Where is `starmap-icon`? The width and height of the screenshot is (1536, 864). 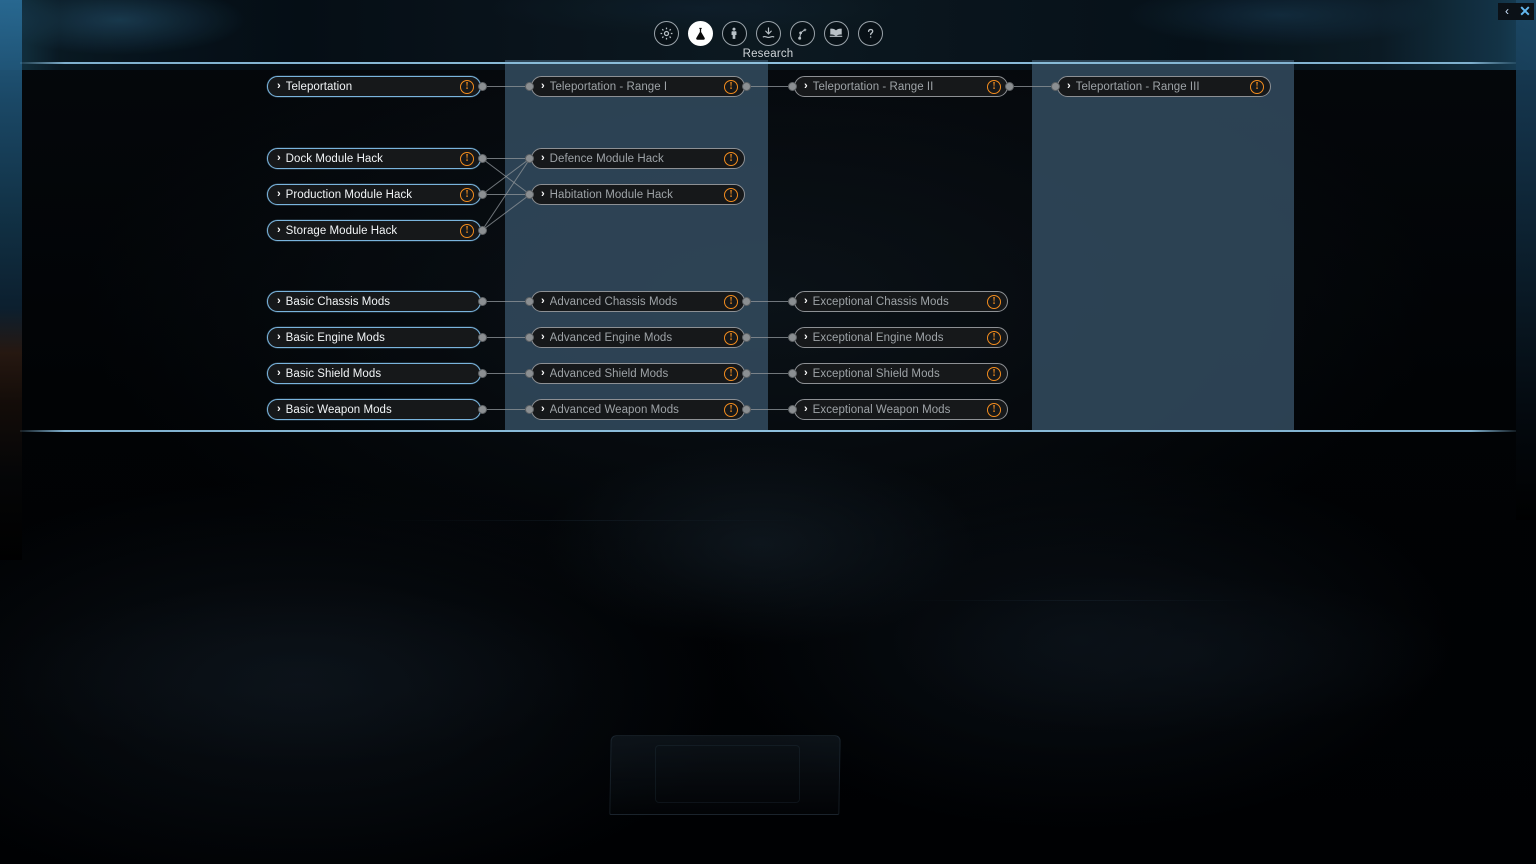
starmap-icon is located at coordinates (802, 33).